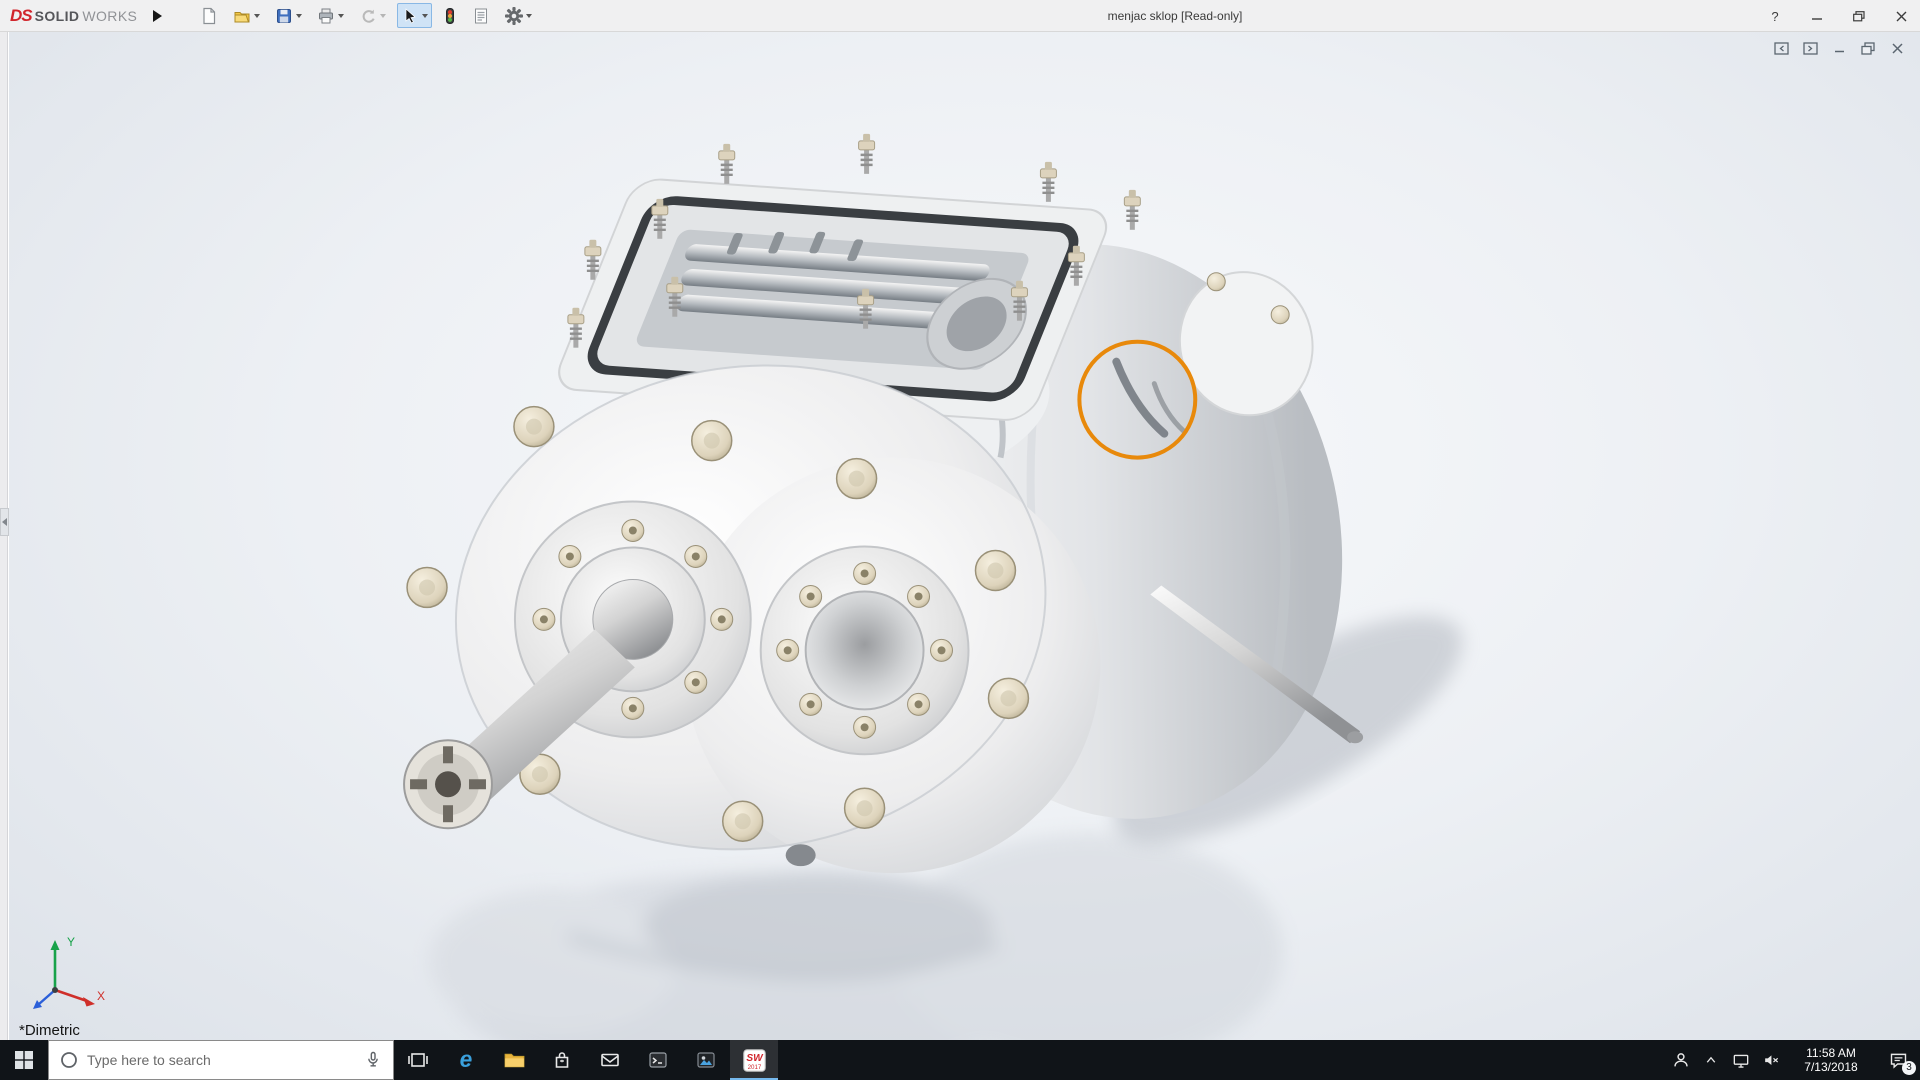 This screenshot has width=1920, height=1080. I want to click on action-center-button: 3, so click(1898, 1060).